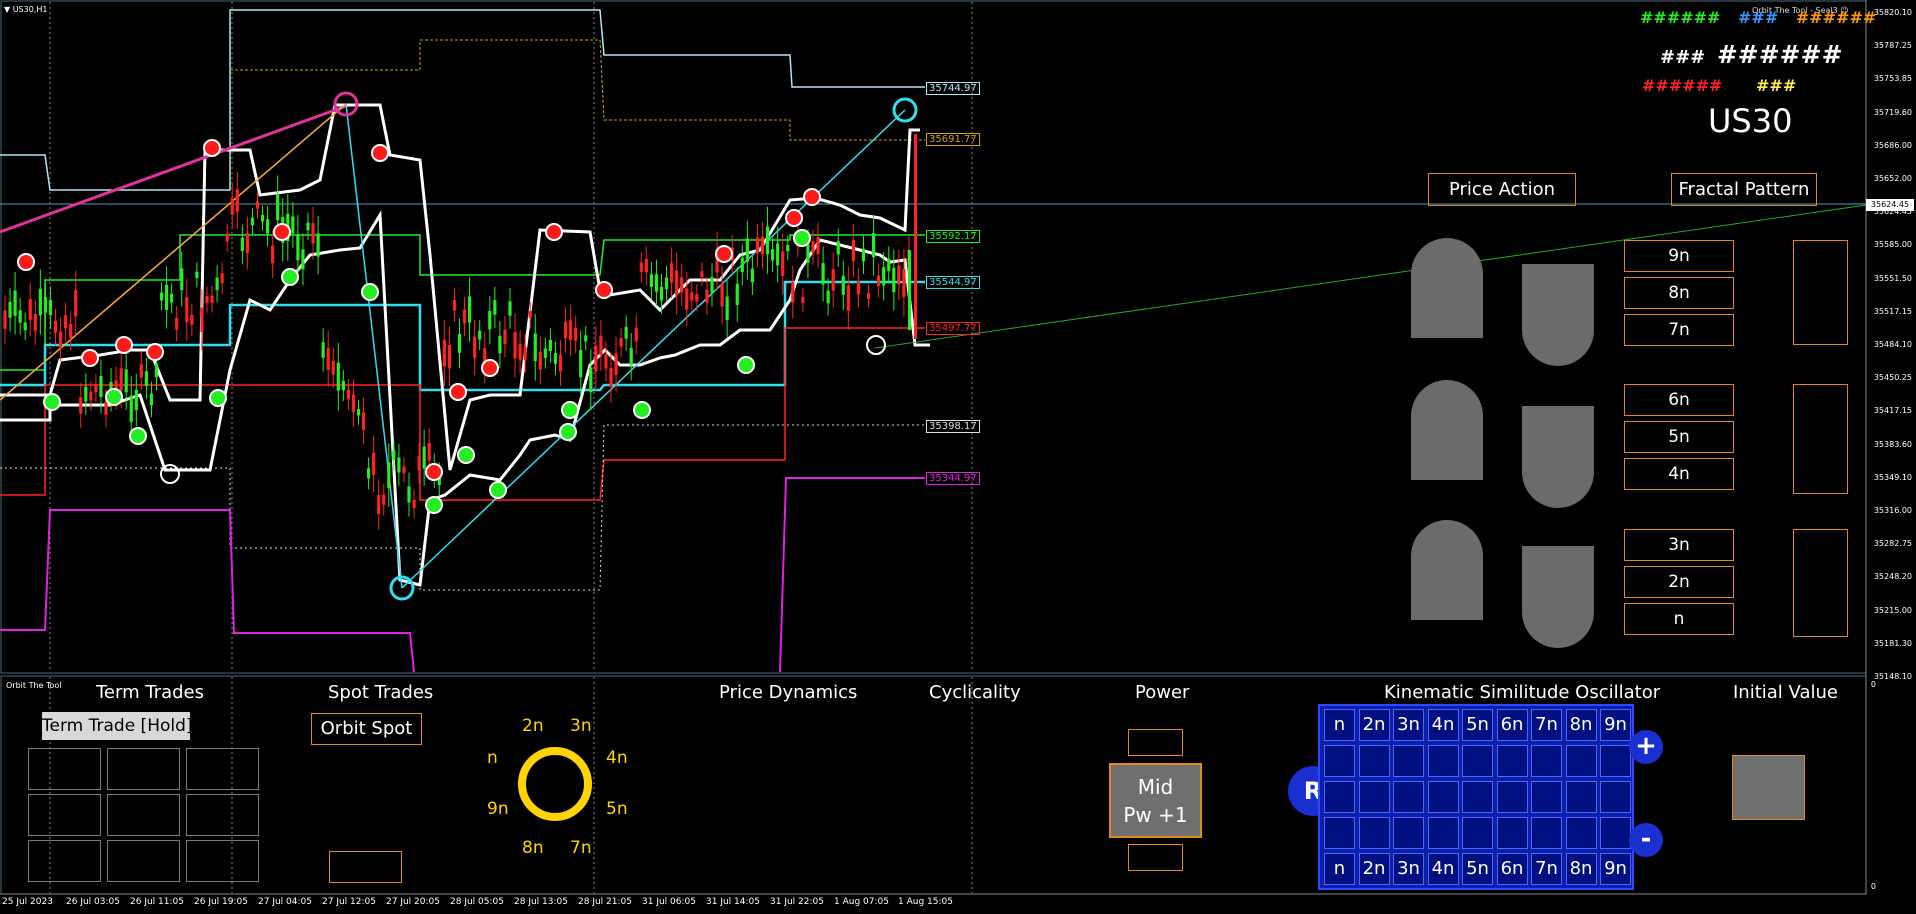 The width and height of the screenshot is (1916, 914). What do you see at coordinates (1679, 437) in the screenshot?
I see `pattern-5n-button: 5n` at bounding box center [1679, 437].